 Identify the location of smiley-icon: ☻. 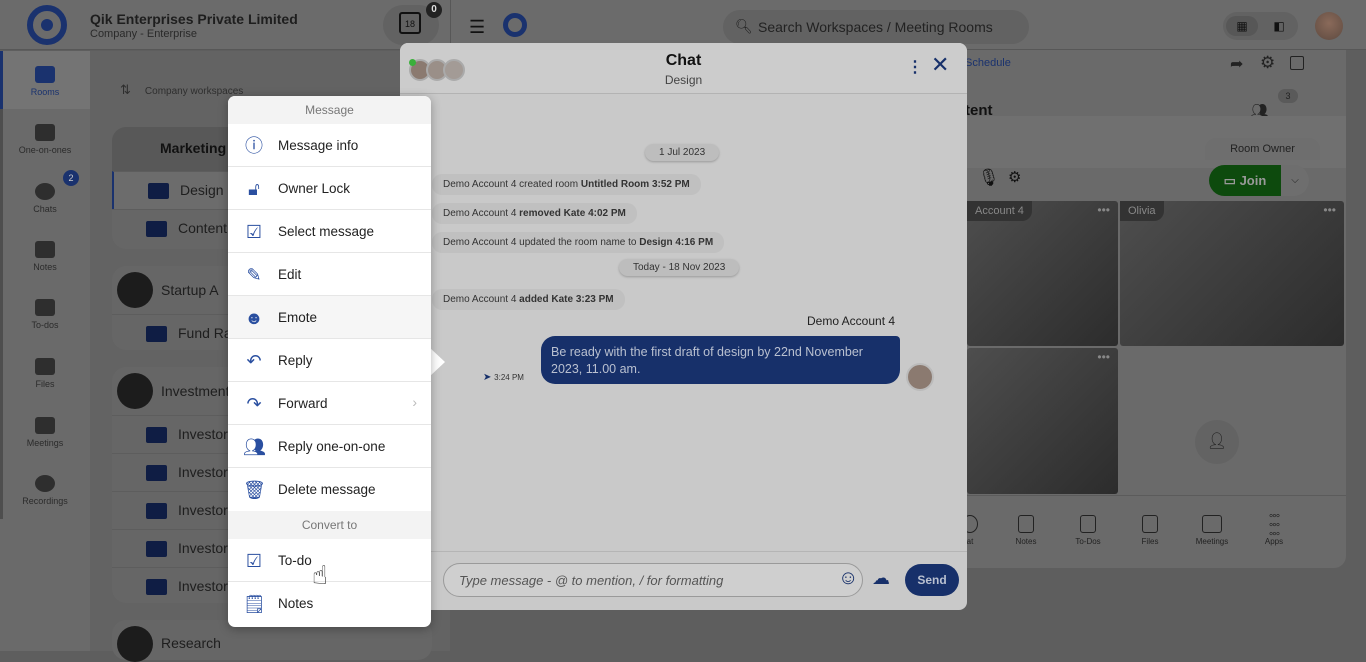
(254, 318).